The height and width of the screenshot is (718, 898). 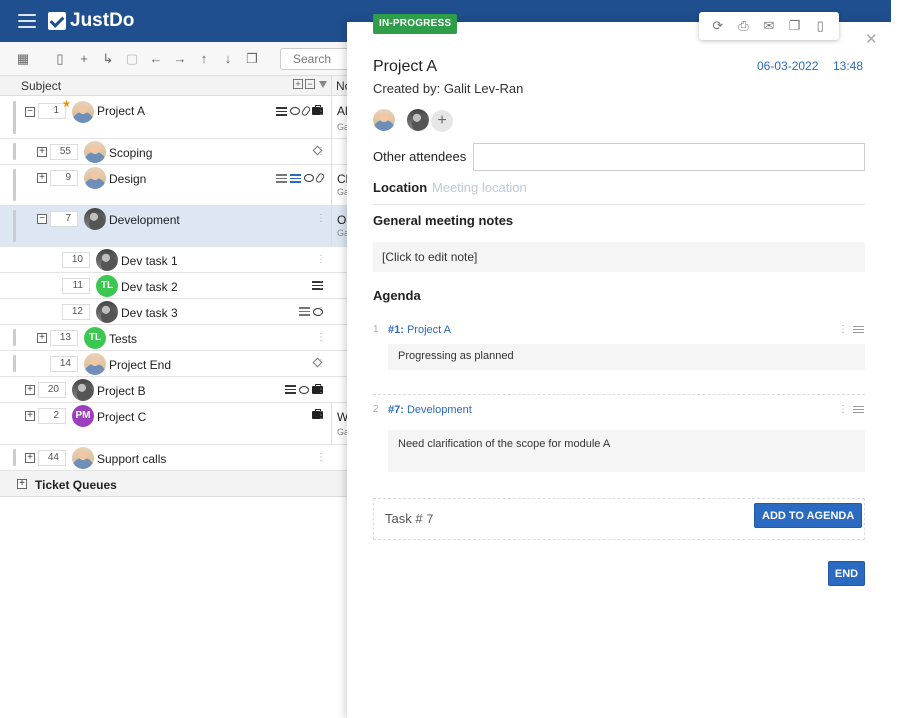 I want to click on star-icon: ★, so click(x=66, y=104).